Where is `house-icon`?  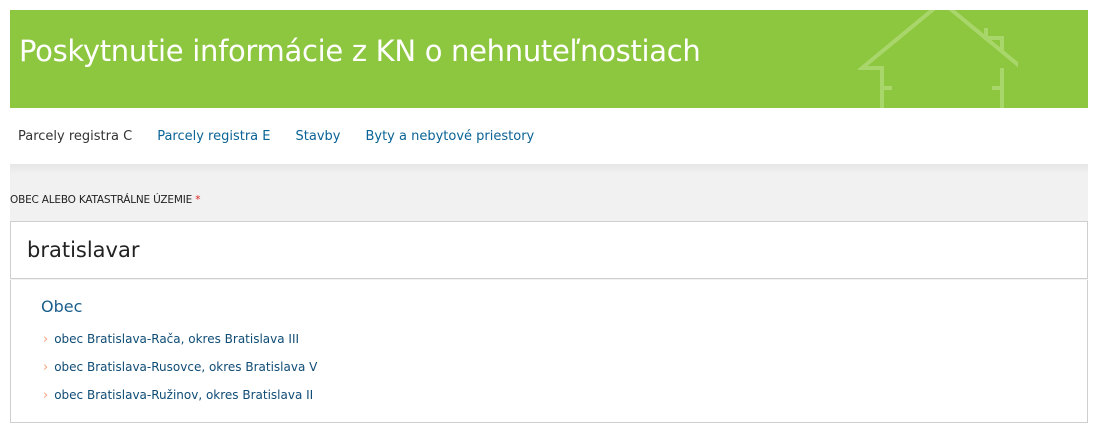 house-icon is located at coordinates (938, 59).